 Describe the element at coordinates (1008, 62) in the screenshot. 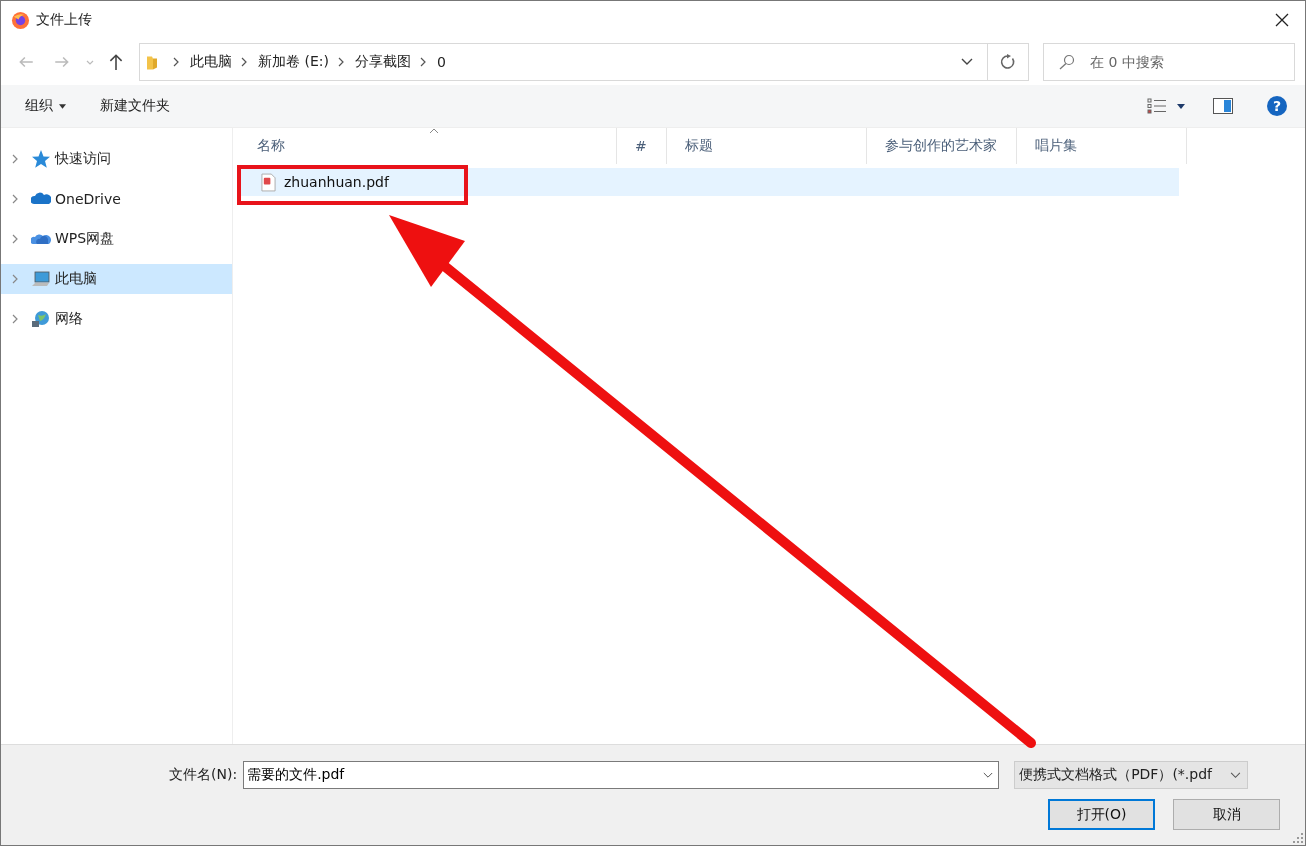

I see `refresh-icon` at that location.